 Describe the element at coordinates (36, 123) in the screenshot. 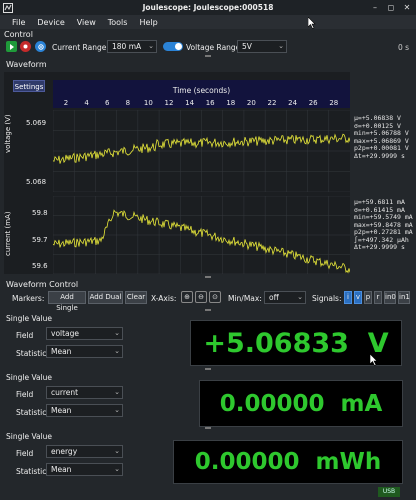

I see `voltage-tick: 5.069` at that location.